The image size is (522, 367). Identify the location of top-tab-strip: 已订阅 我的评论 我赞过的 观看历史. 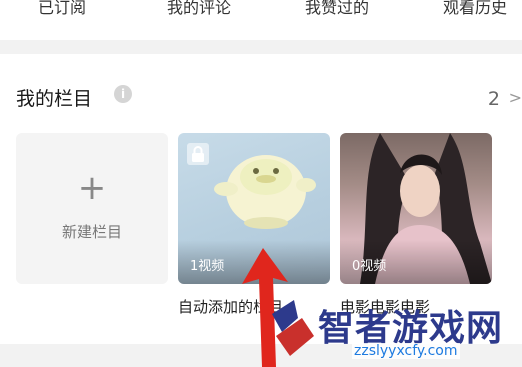
(261, 20).